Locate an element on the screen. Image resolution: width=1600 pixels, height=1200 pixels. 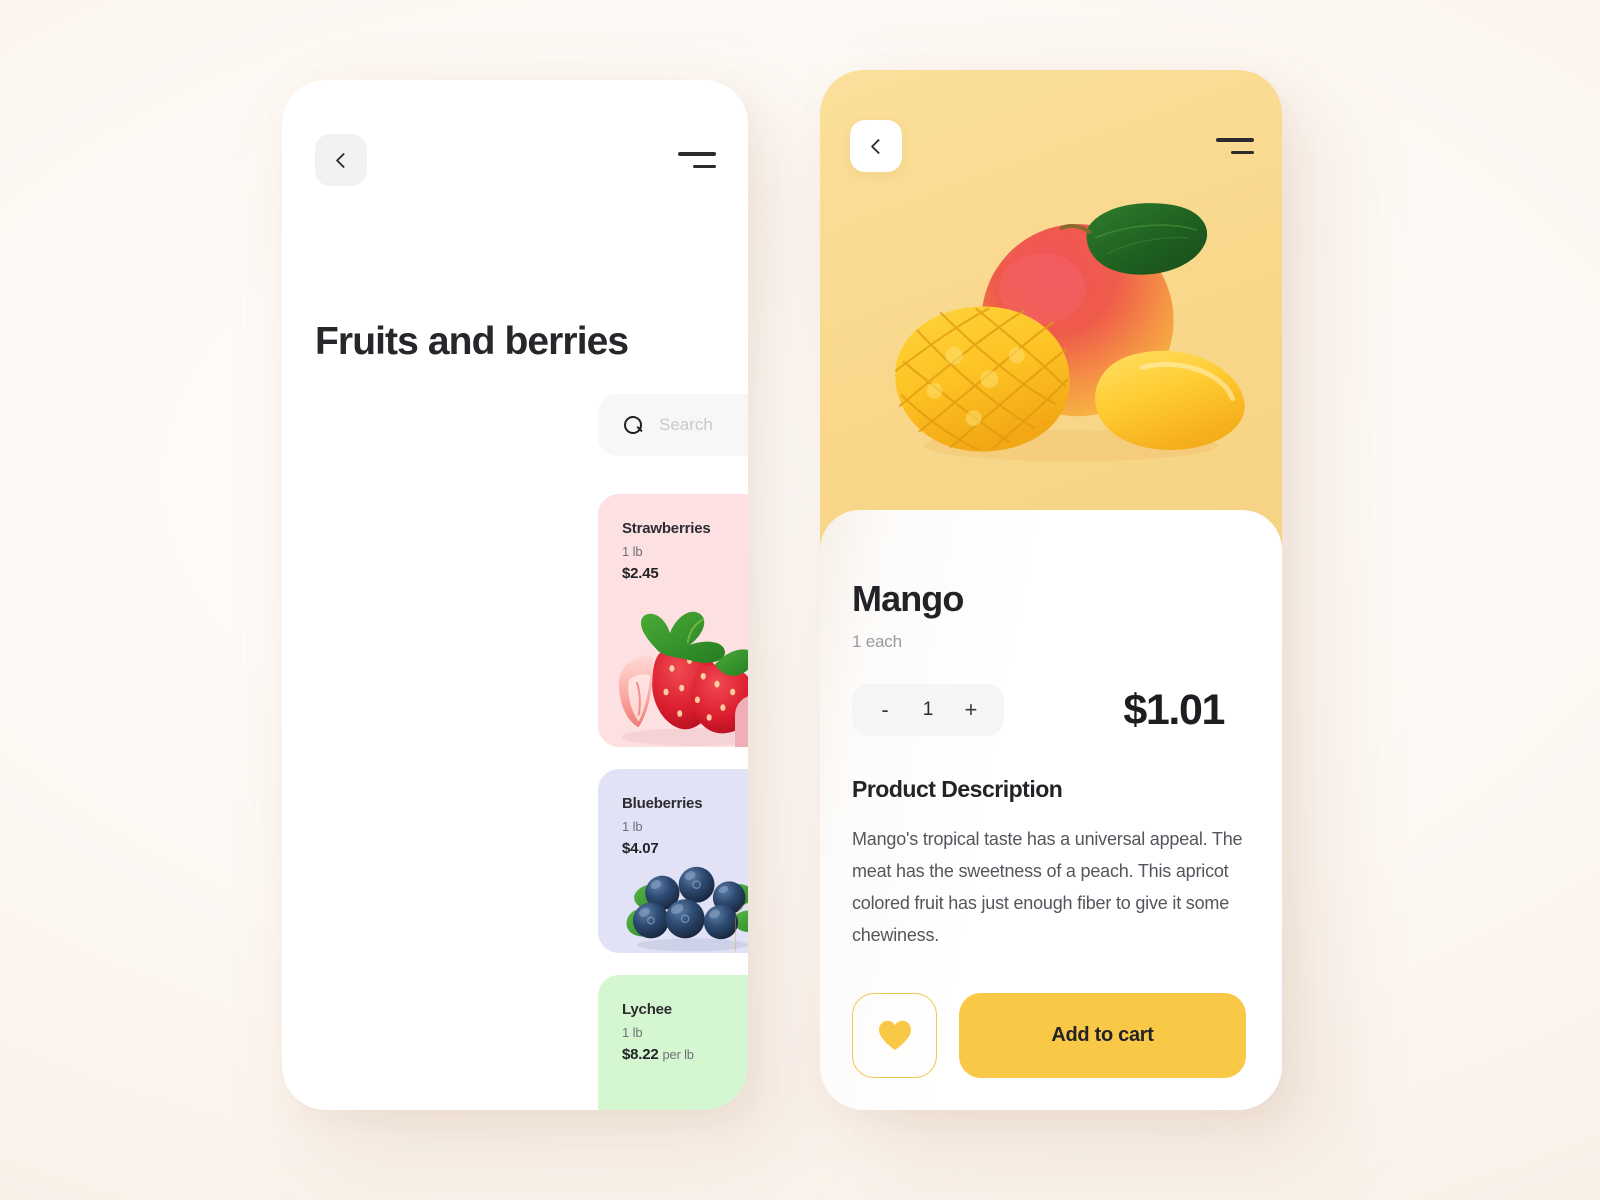
page-title: Fruits and berries is located at coordinates (472, 341).